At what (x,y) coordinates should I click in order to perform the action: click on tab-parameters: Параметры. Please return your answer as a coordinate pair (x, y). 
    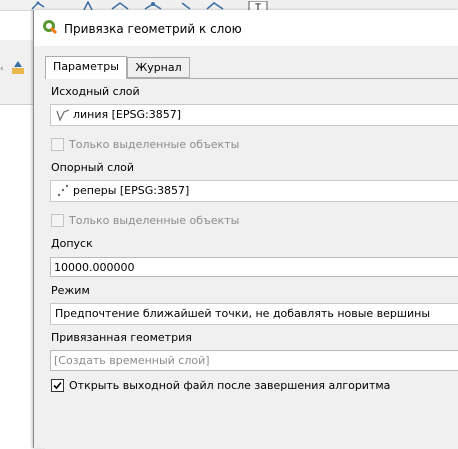
    Looking at the image, I should click on (86, 67).